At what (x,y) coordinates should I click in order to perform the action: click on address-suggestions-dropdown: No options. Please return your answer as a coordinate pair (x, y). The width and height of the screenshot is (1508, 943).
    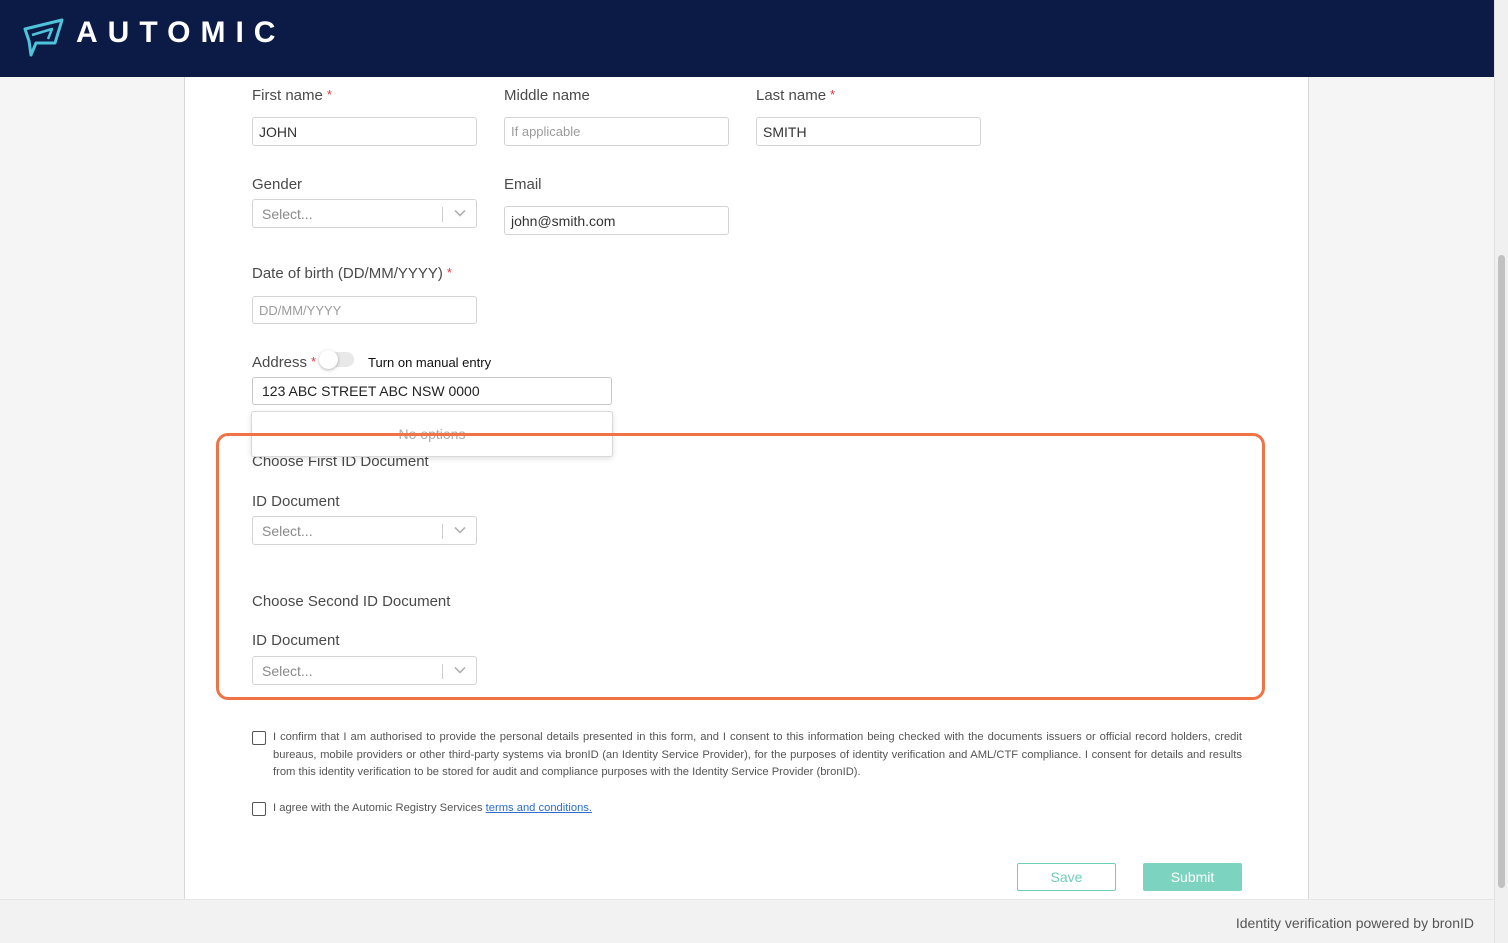
    Looking at the image, I should click on (432, 434).